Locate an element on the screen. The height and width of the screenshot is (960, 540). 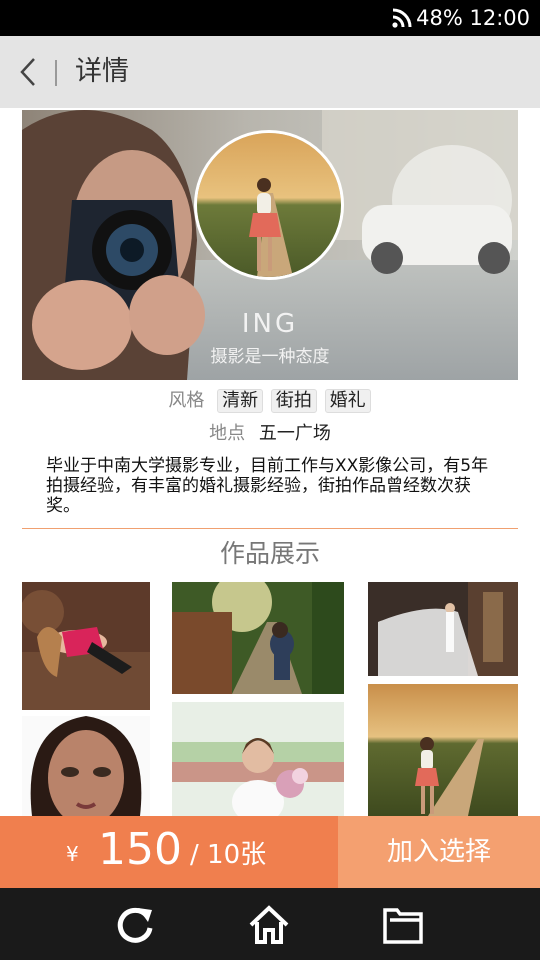
avatar is located at coordinates (269, 205).